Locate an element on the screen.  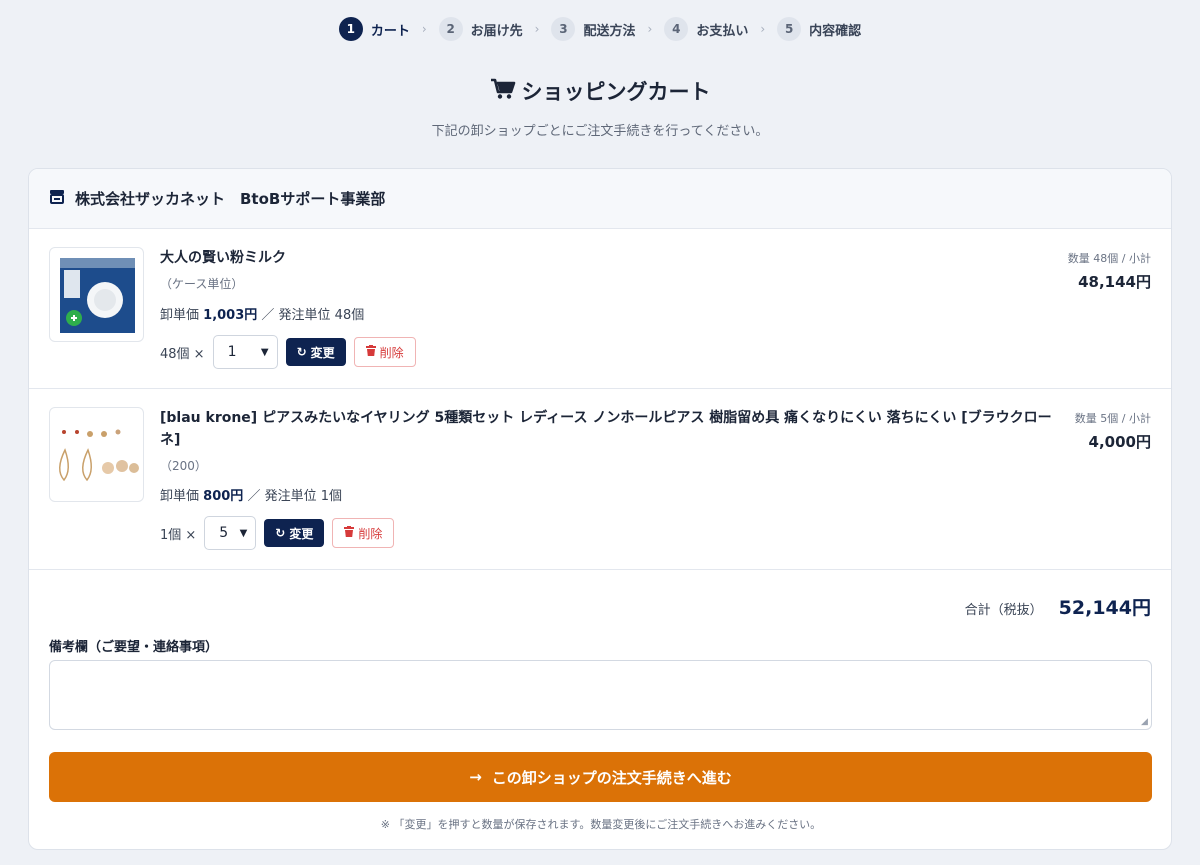
page-subtitle: 下記の卸ショップごとにご注文手続きを行ってください。 is located at coordinates (600, 131).